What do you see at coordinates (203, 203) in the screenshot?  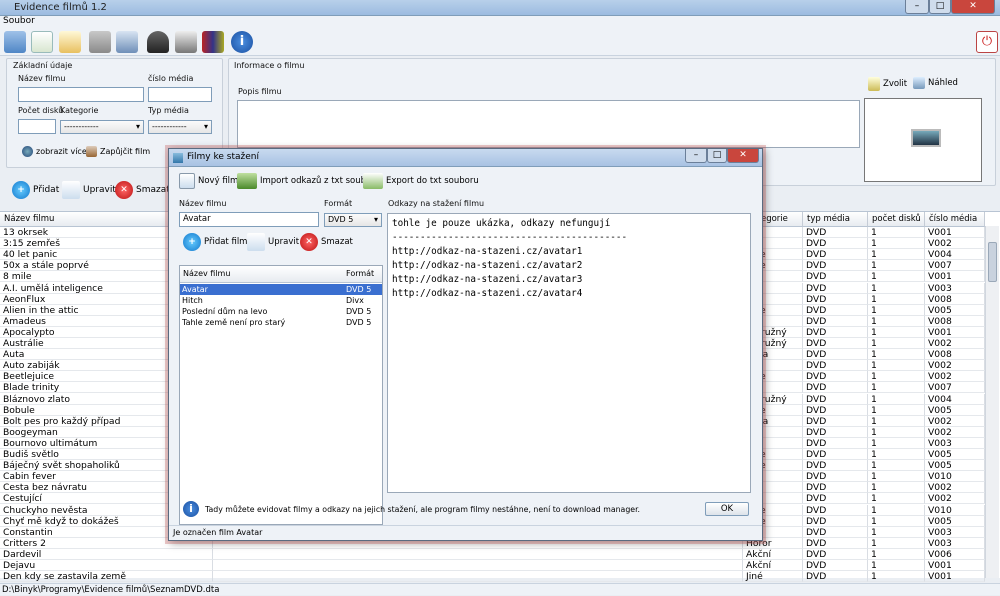 I see `dialog-name-label: Název filmu` at bounding box center [203, 203].